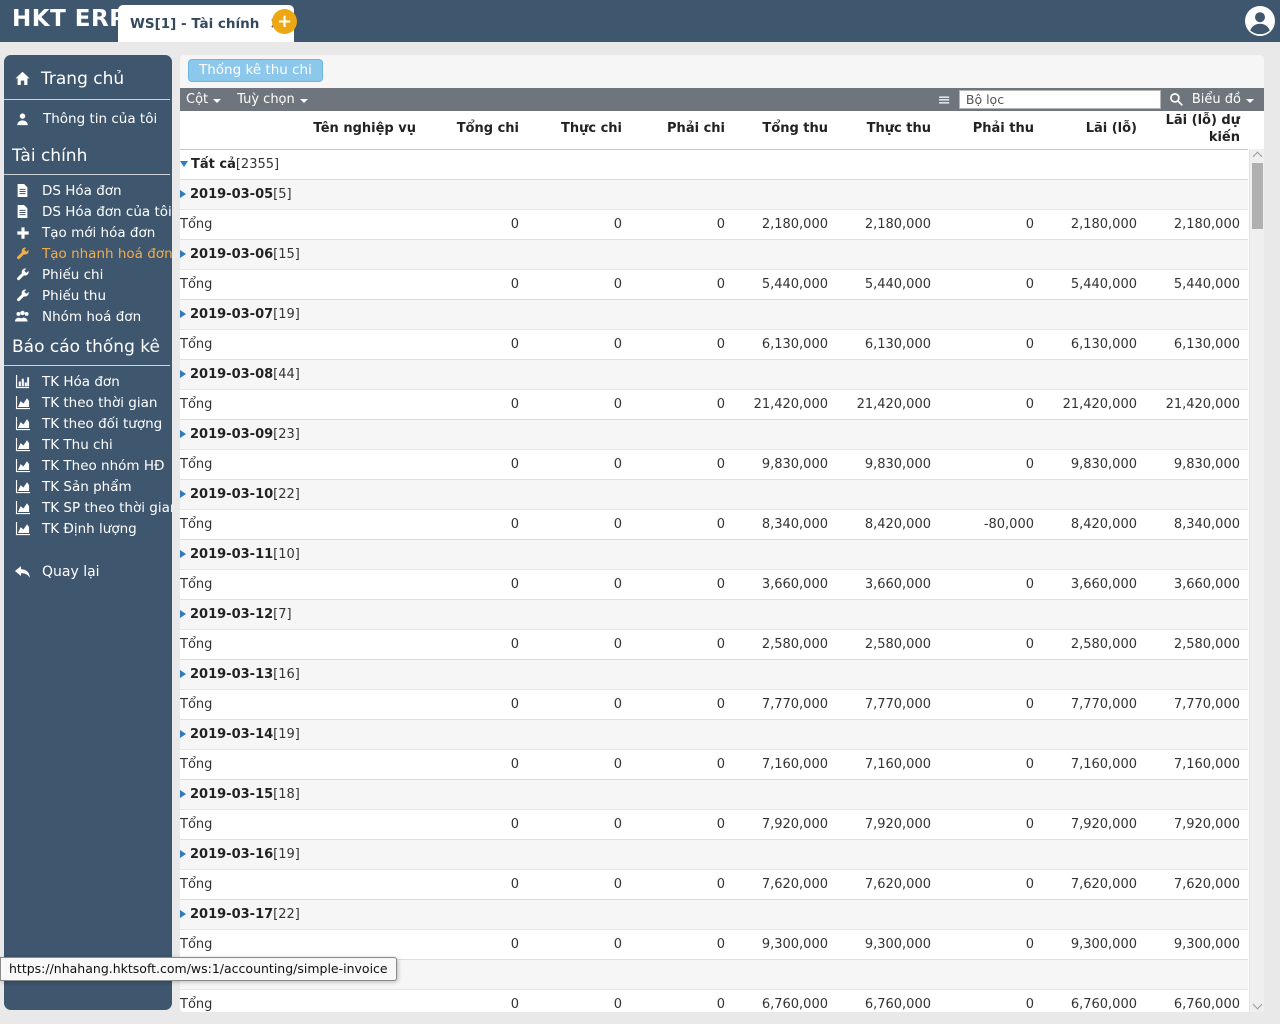 The image size is (1280, 1024). Describe the element at coordinates (88, 528) in the screenshot. I see `sidebar-item: TK Định lượng` at that location.